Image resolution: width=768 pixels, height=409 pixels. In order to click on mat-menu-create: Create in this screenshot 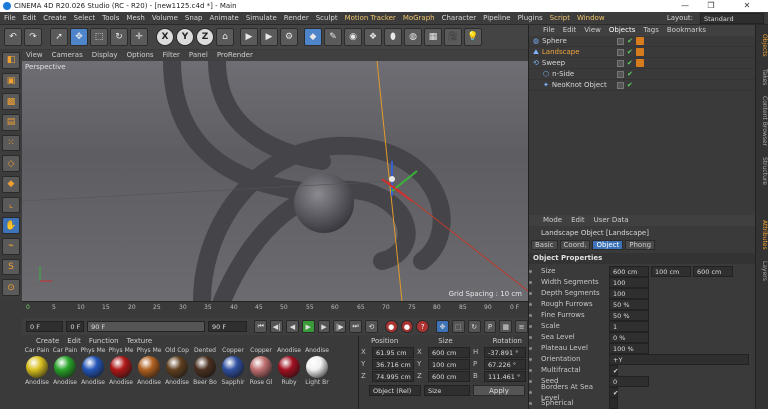, I will do `click(47, 341)`.